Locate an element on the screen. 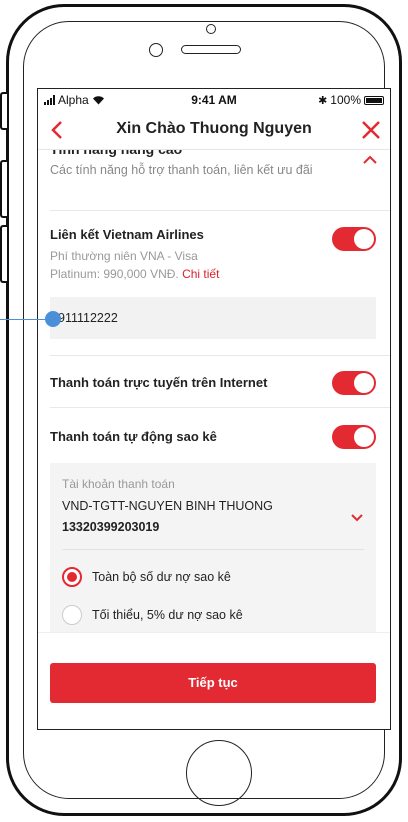 The height and width of the screenshot is (822, 408). annotation-dot is located at coordinates (53, 319).